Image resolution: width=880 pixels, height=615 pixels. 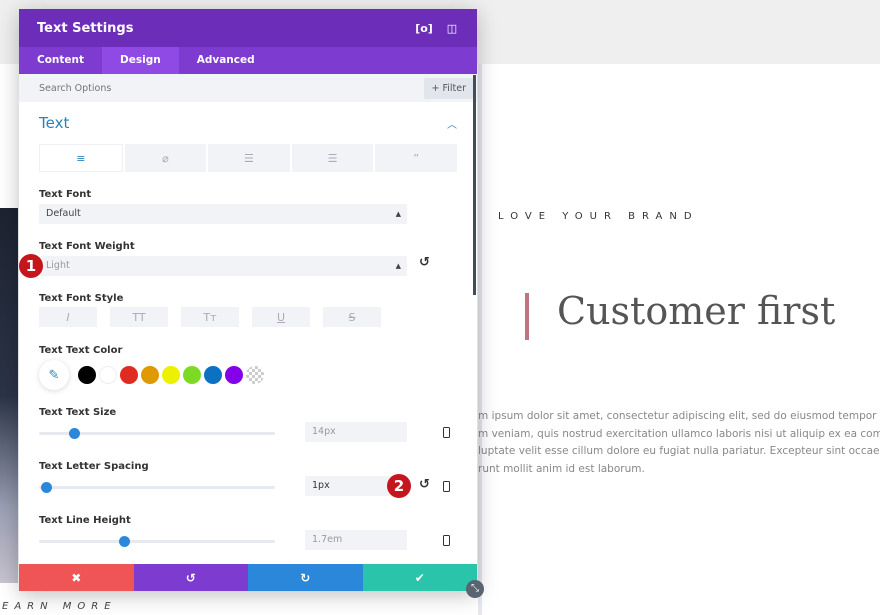 I want to click on swatch-orange, so click(x=150, y=375).